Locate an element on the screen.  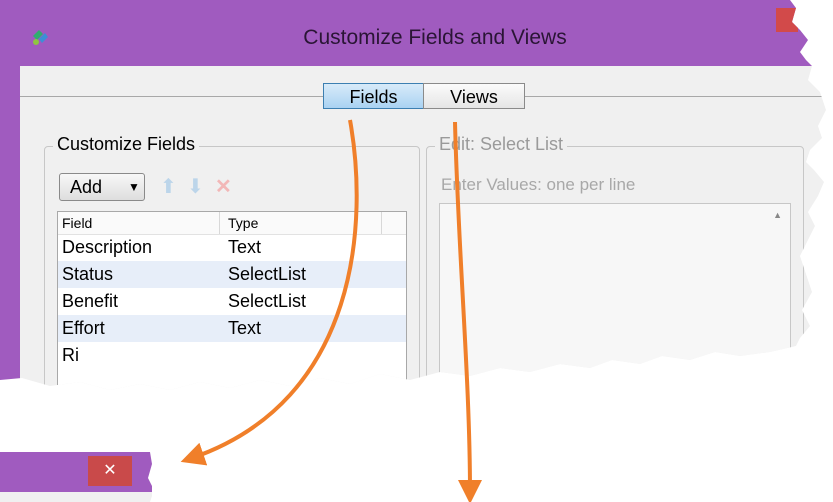
add-dropdown-button: Add ▼ is located at coordinates (102, 187).